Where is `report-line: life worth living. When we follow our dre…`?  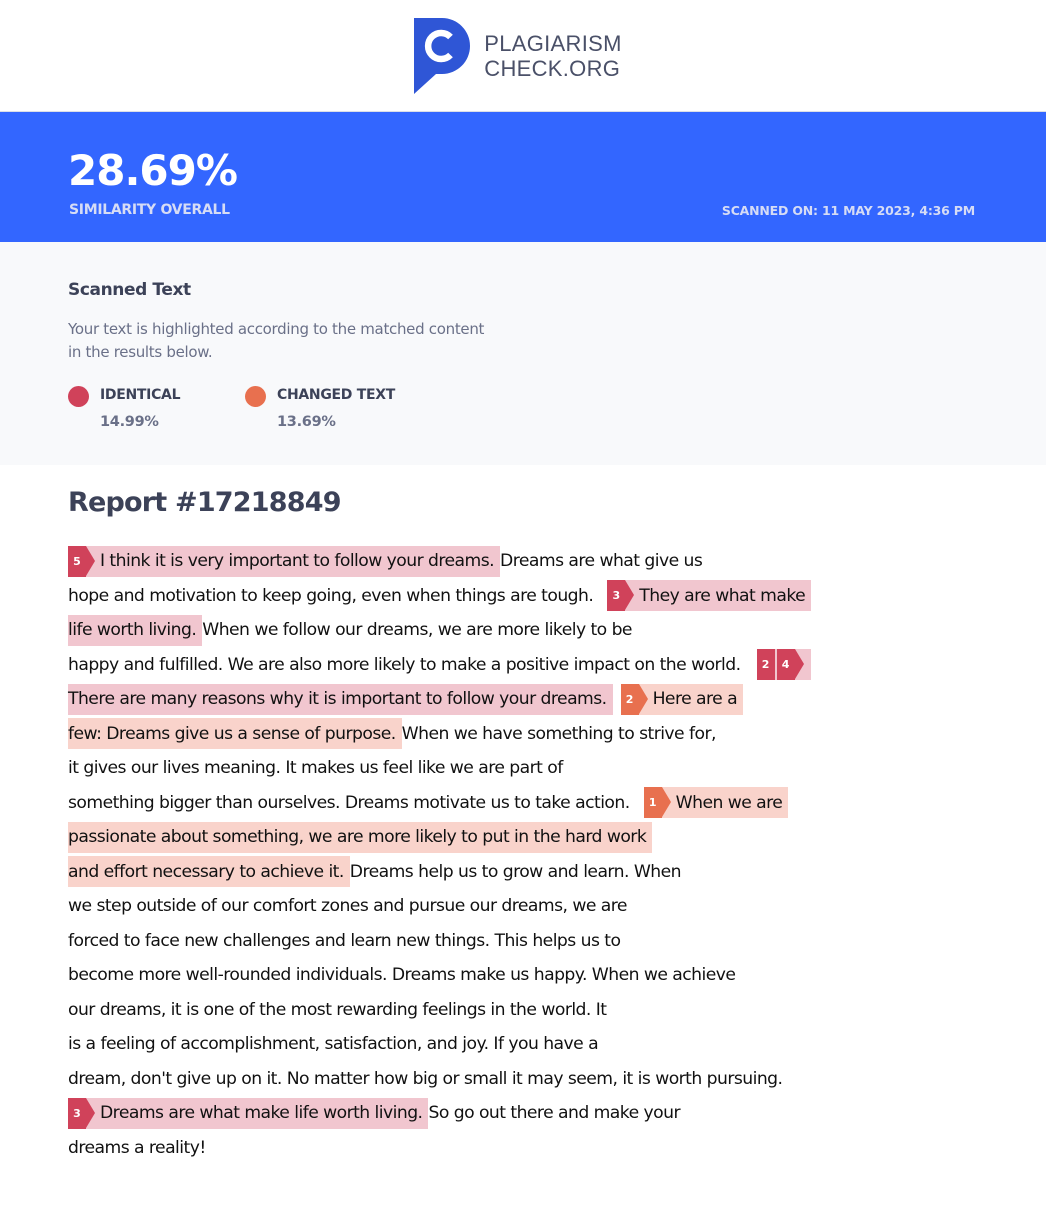 report-line: life worth living. When we follow our dre… is located at coordinates (518, 630).